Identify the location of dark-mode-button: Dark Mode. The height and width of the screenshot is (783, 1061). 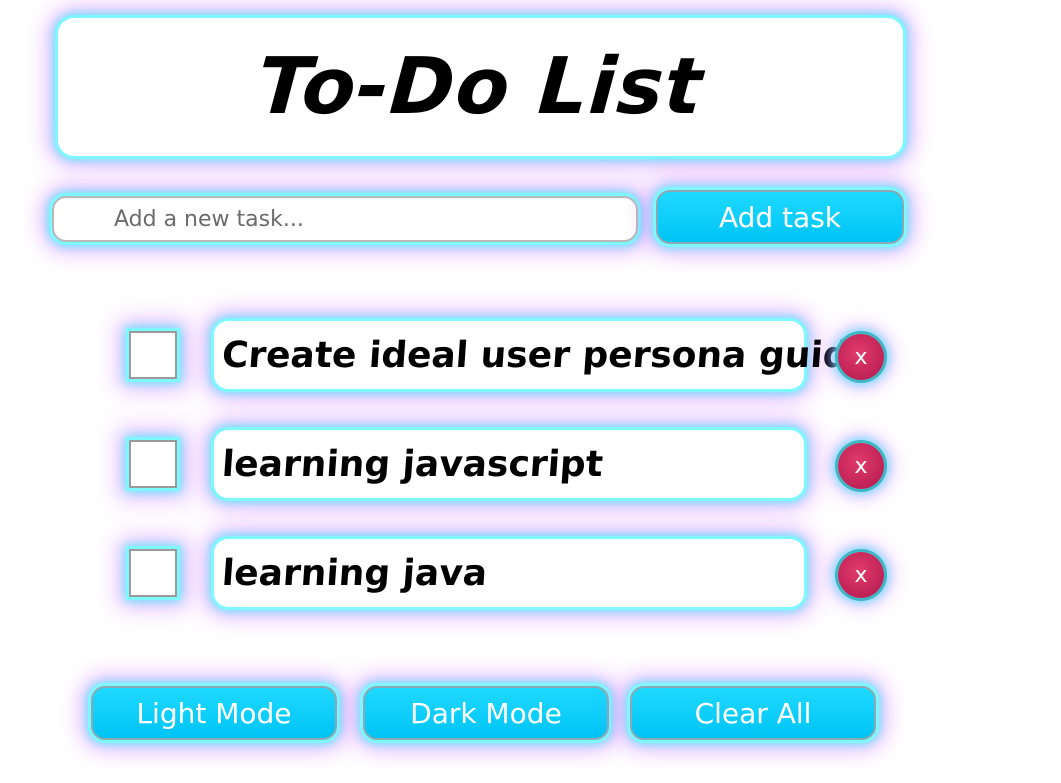
(486, 713).